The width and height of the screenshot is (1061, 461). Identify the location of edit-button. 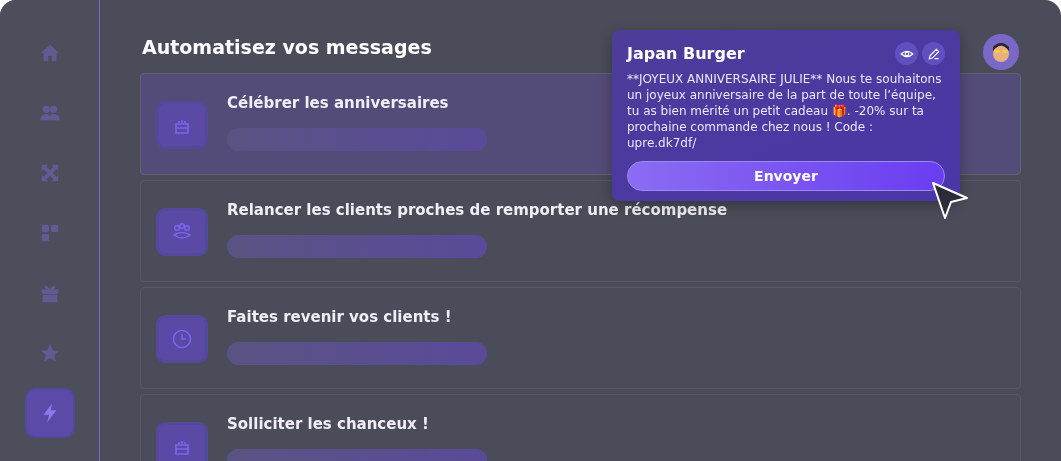
(933, 53).